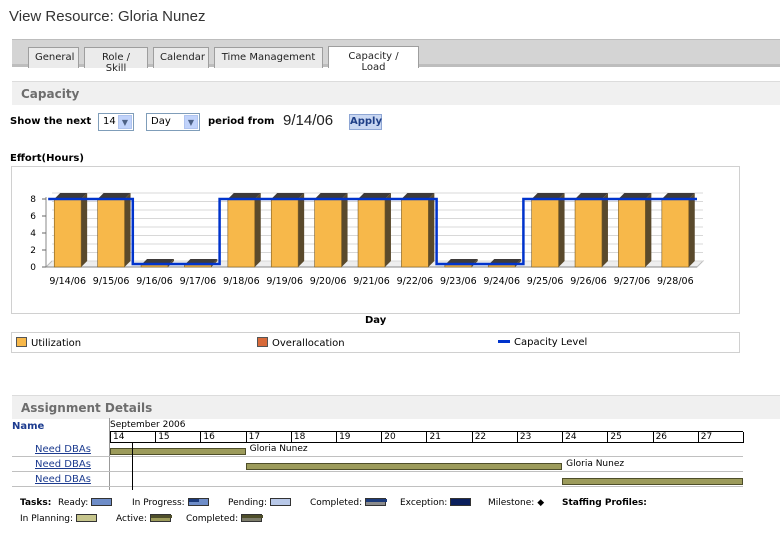 This screenshot has width=780, height=537. Describe the element at coordinates (28, 426) in the screenshot. I see `name-column-header: Name` at that location.